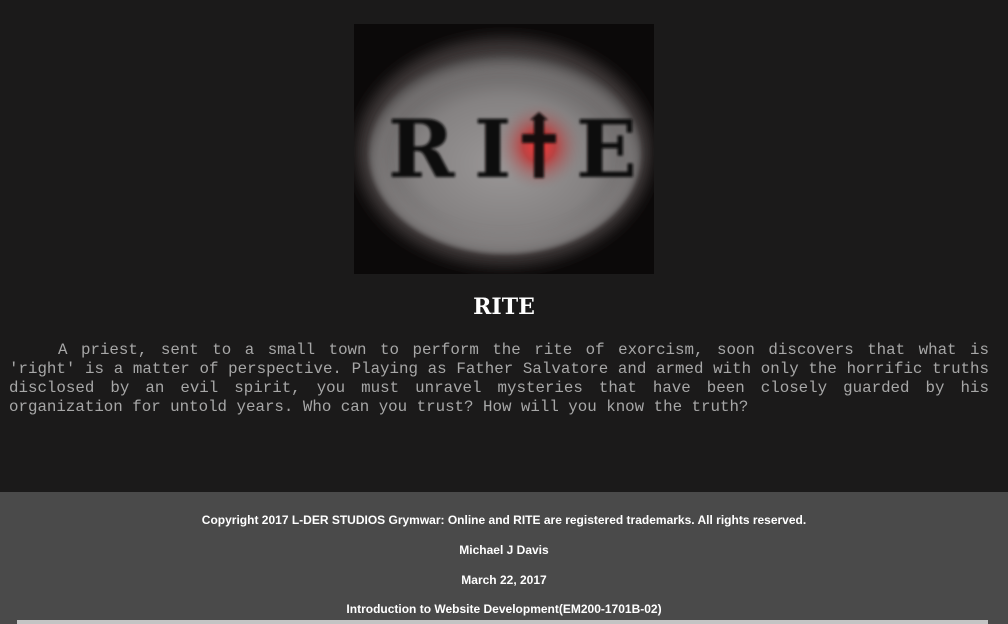 This screenshot has width=1008, height=624. I want to click on rite-logo-image: R I E, so click(504, 149).